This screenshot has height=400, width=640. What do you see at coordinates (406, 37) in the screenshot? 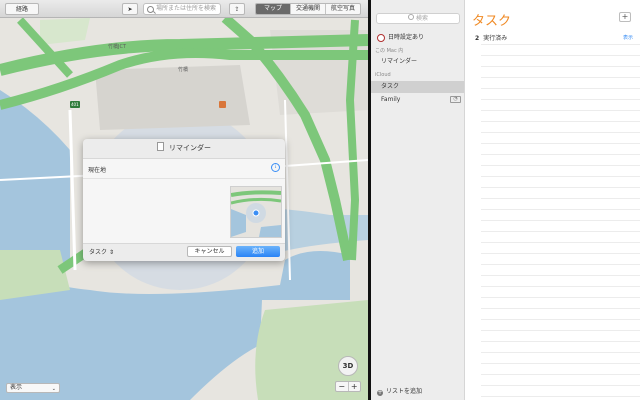
I see `sidebar-item-label: 日時設定あり` at bounding box center [406, 37].